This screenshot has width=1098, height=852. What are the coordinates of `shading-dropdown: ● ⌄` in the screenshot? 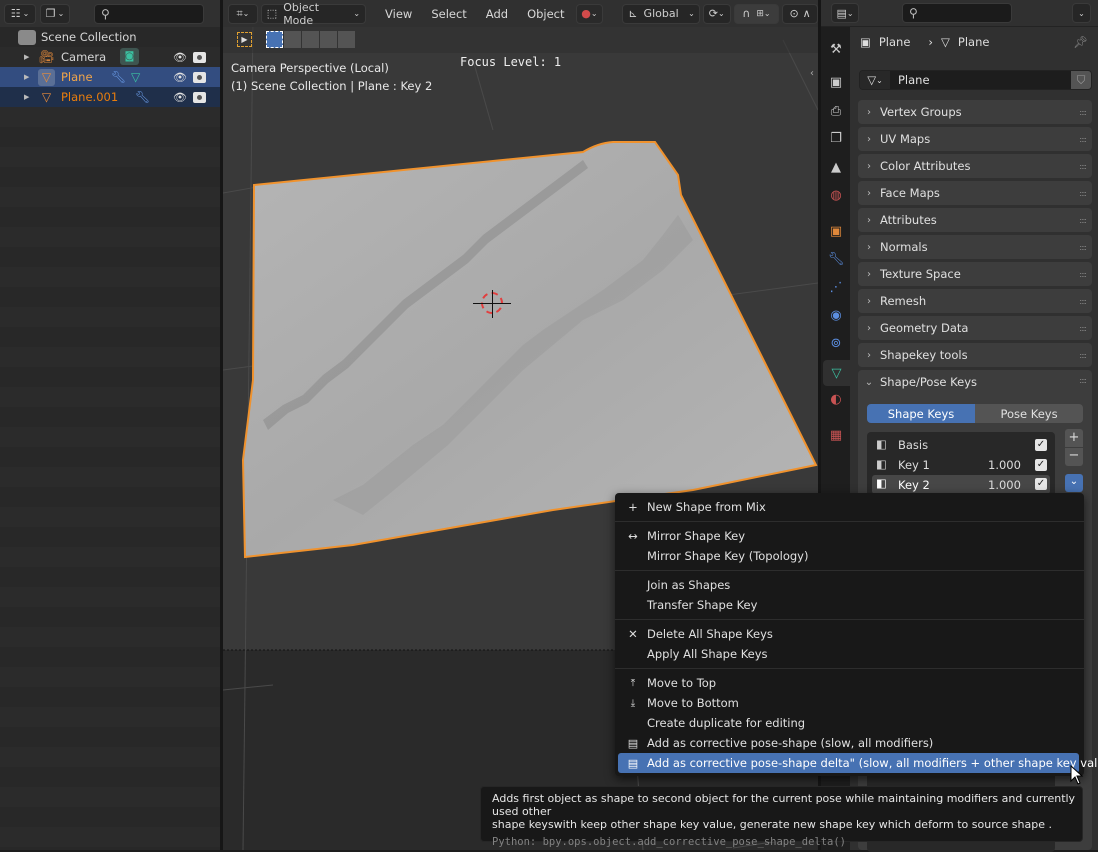 It's located at (589, 13).